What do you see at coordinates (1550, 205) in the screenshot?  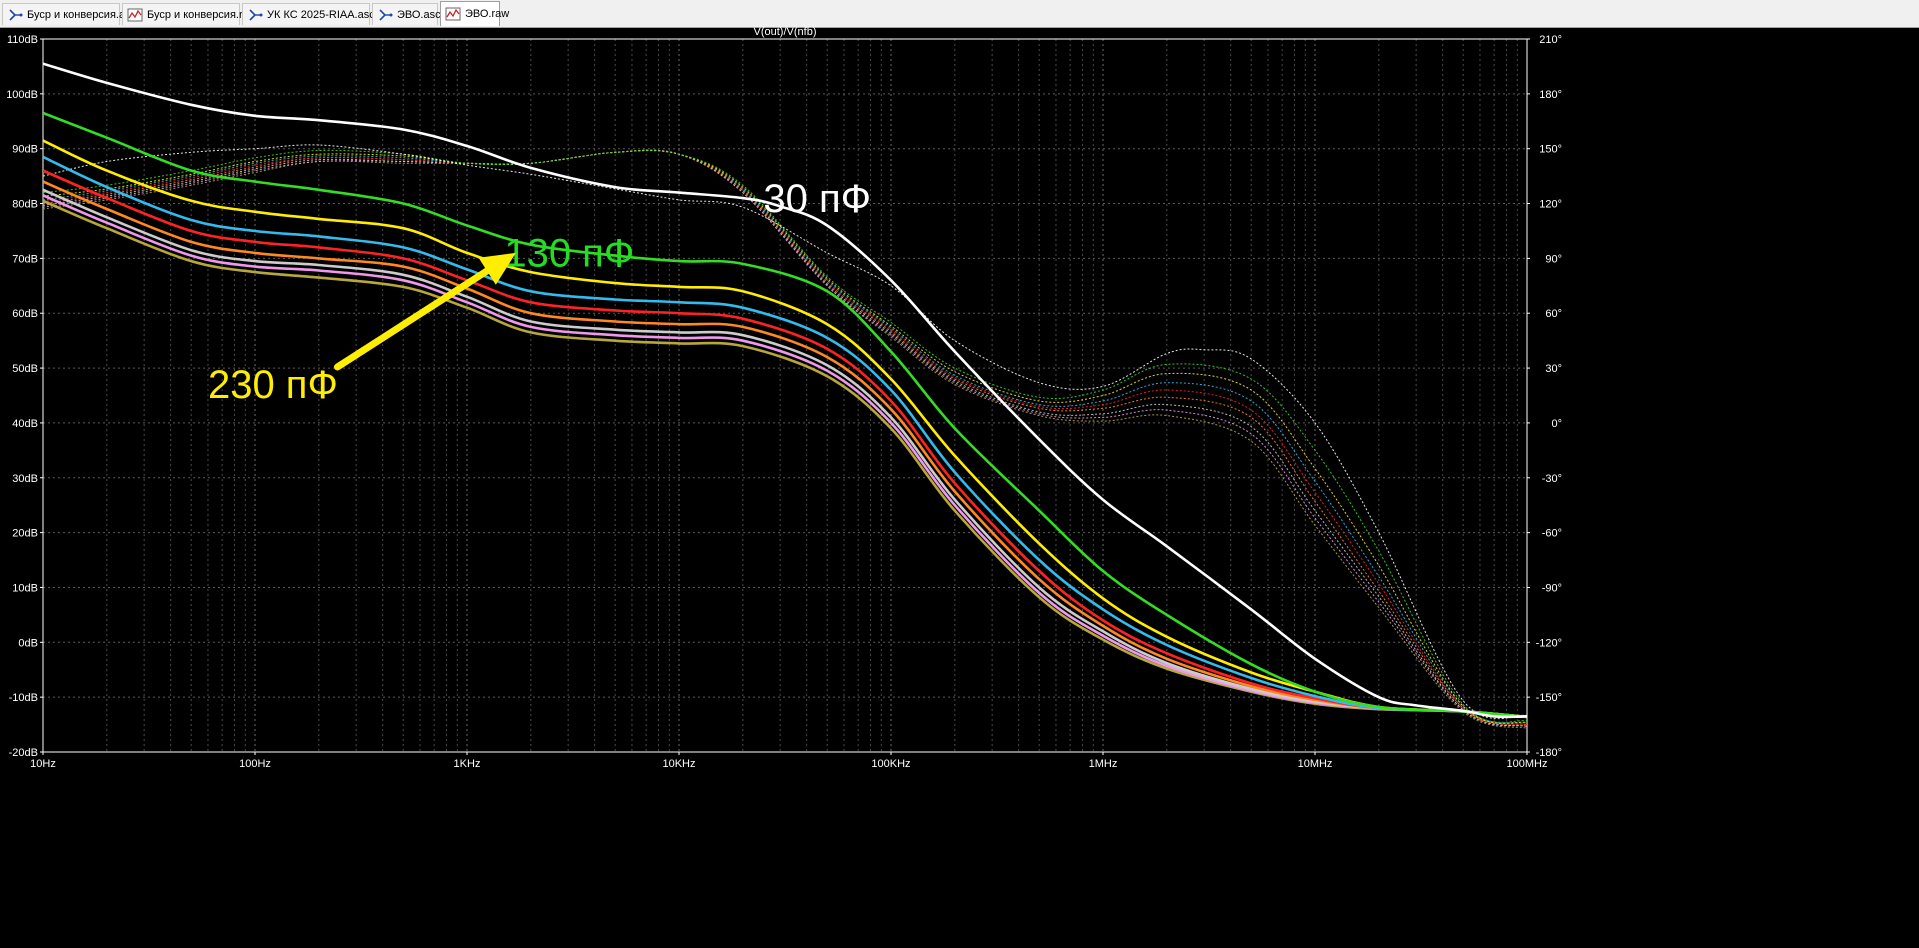 I see `y2-tick-label: 120°` at bounding box center [1550, 205].